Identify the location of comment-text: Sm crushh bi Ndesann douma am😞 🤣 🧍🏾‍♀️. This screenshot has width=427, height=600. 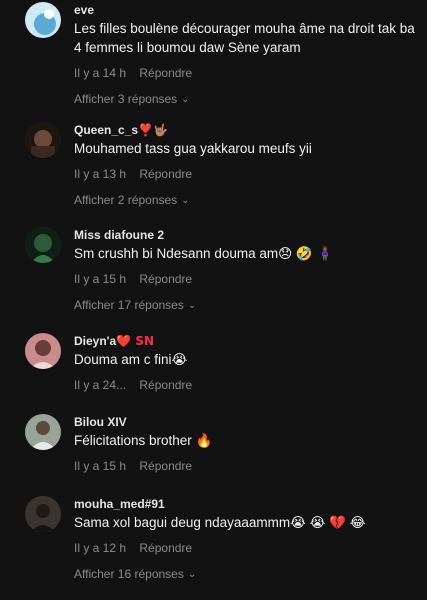
(204, 253).